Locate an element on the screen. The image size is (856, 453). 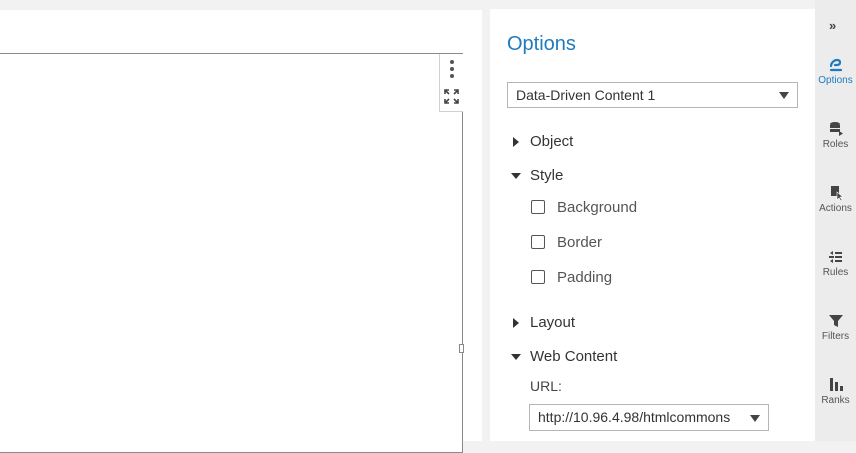
rail-item-filters: Filters is located at coordinates (835, 338).